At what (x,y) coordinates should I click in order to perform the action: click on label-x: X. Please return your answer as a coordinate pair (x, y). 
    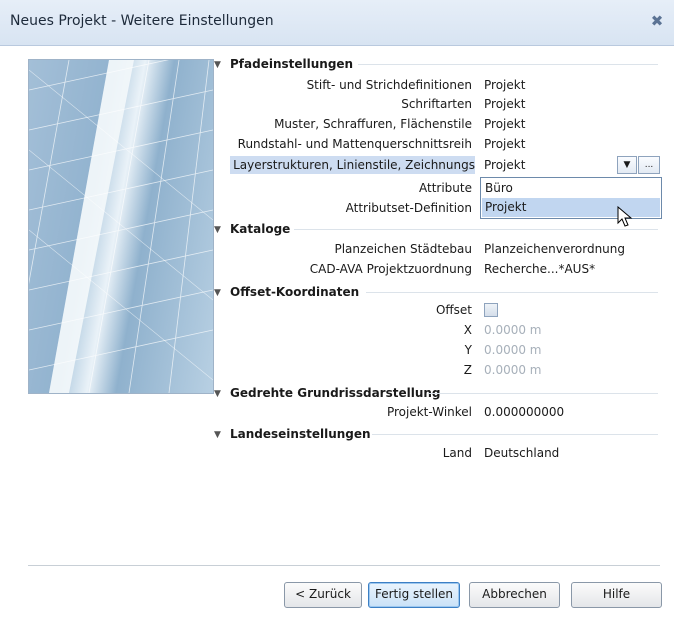
    Looking at the image, I should click on (467, 330).